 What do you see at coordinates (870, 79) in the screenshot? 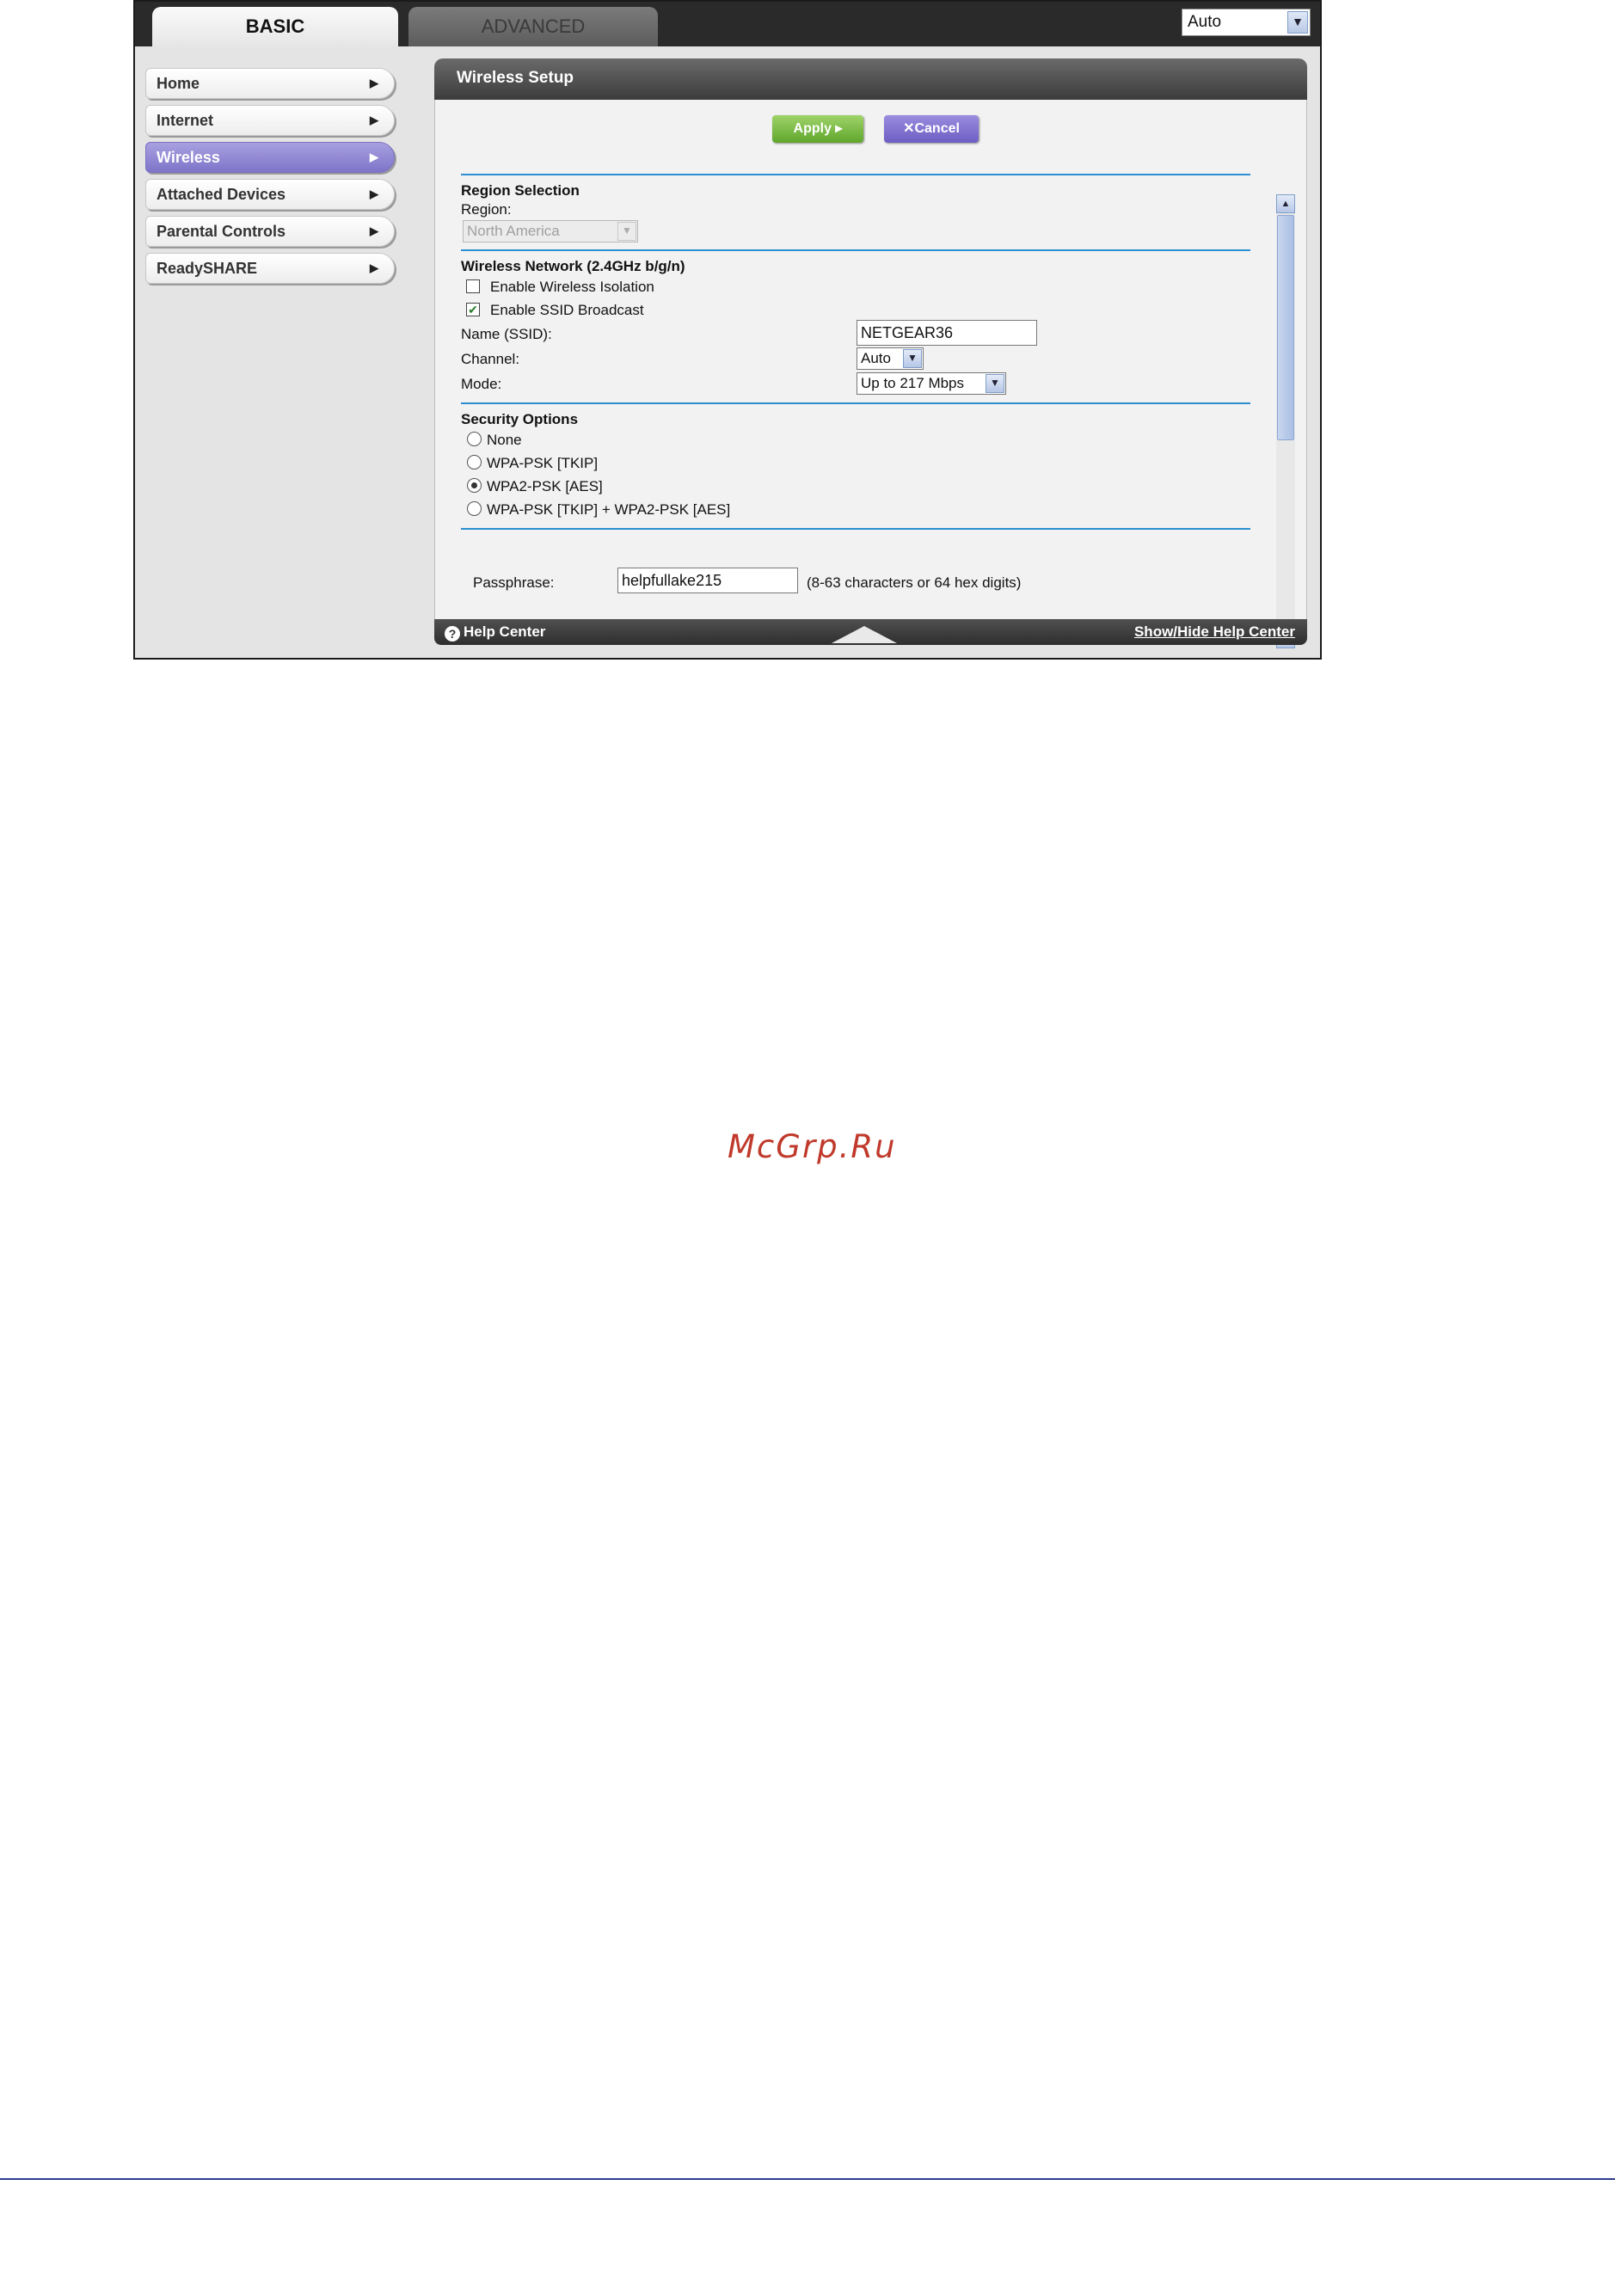
I see `panel-title: Wireless Setup` at bounding box center [870, 79].